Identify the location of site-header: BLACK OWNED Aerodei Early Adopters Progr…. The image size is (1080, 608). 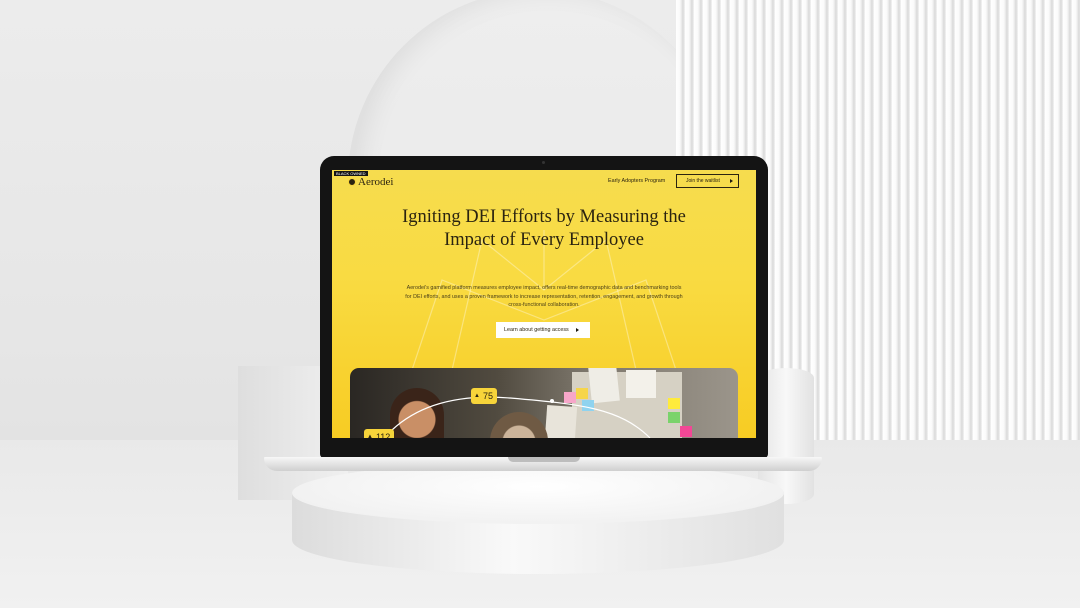
(544, 182).